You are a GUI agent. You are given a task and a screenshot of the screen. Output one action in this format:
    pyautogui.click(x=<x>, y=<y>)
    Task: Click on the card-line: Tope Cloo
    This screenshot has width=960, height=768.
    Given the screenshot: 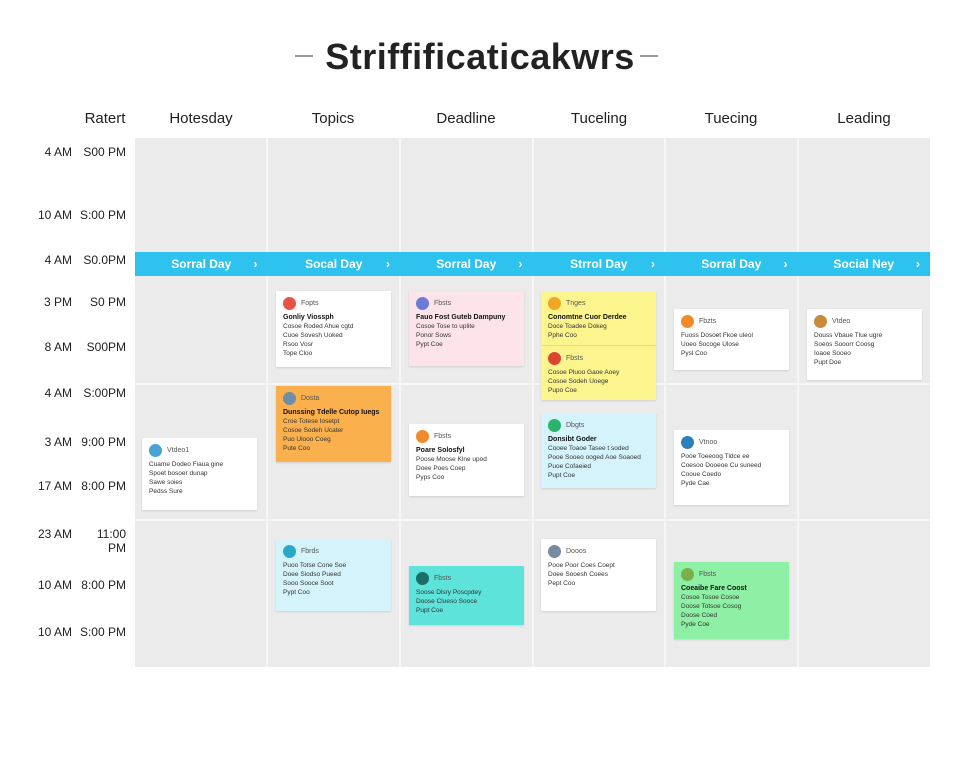 What is the action you would take?
    pyautogui.click(x=298, y=353)
    